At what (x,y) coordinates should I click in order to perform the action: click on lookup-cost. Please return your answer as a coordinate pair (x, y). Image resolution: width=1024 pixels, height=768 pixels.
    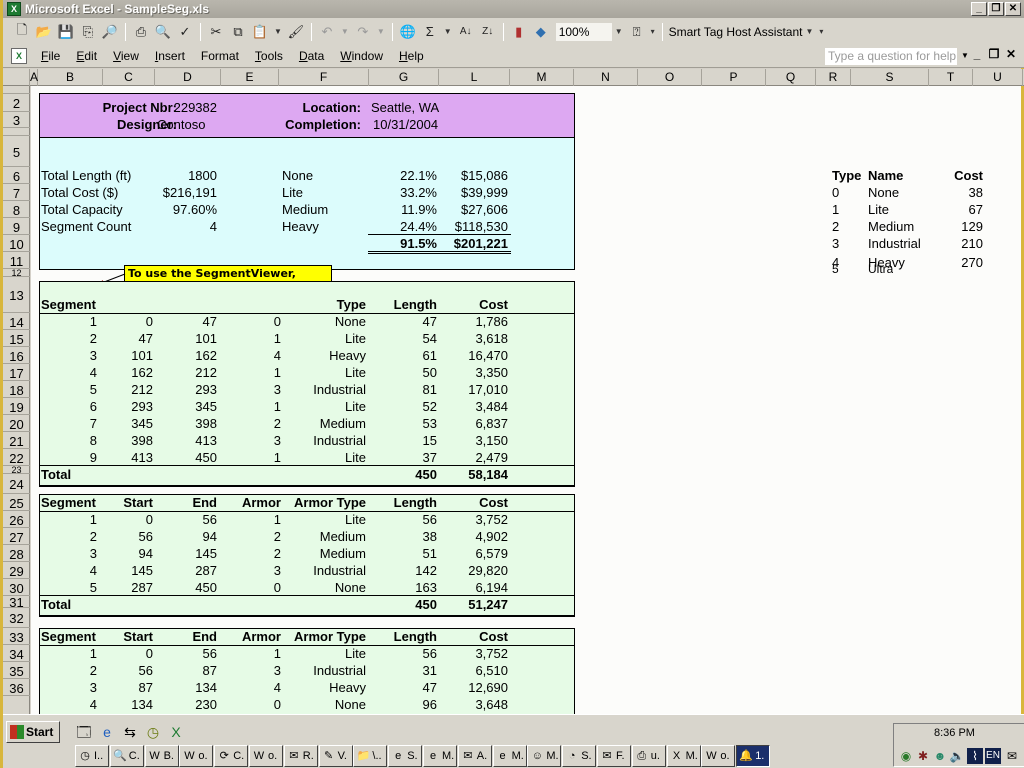
    Looking at the image, I should click on (957, 269).